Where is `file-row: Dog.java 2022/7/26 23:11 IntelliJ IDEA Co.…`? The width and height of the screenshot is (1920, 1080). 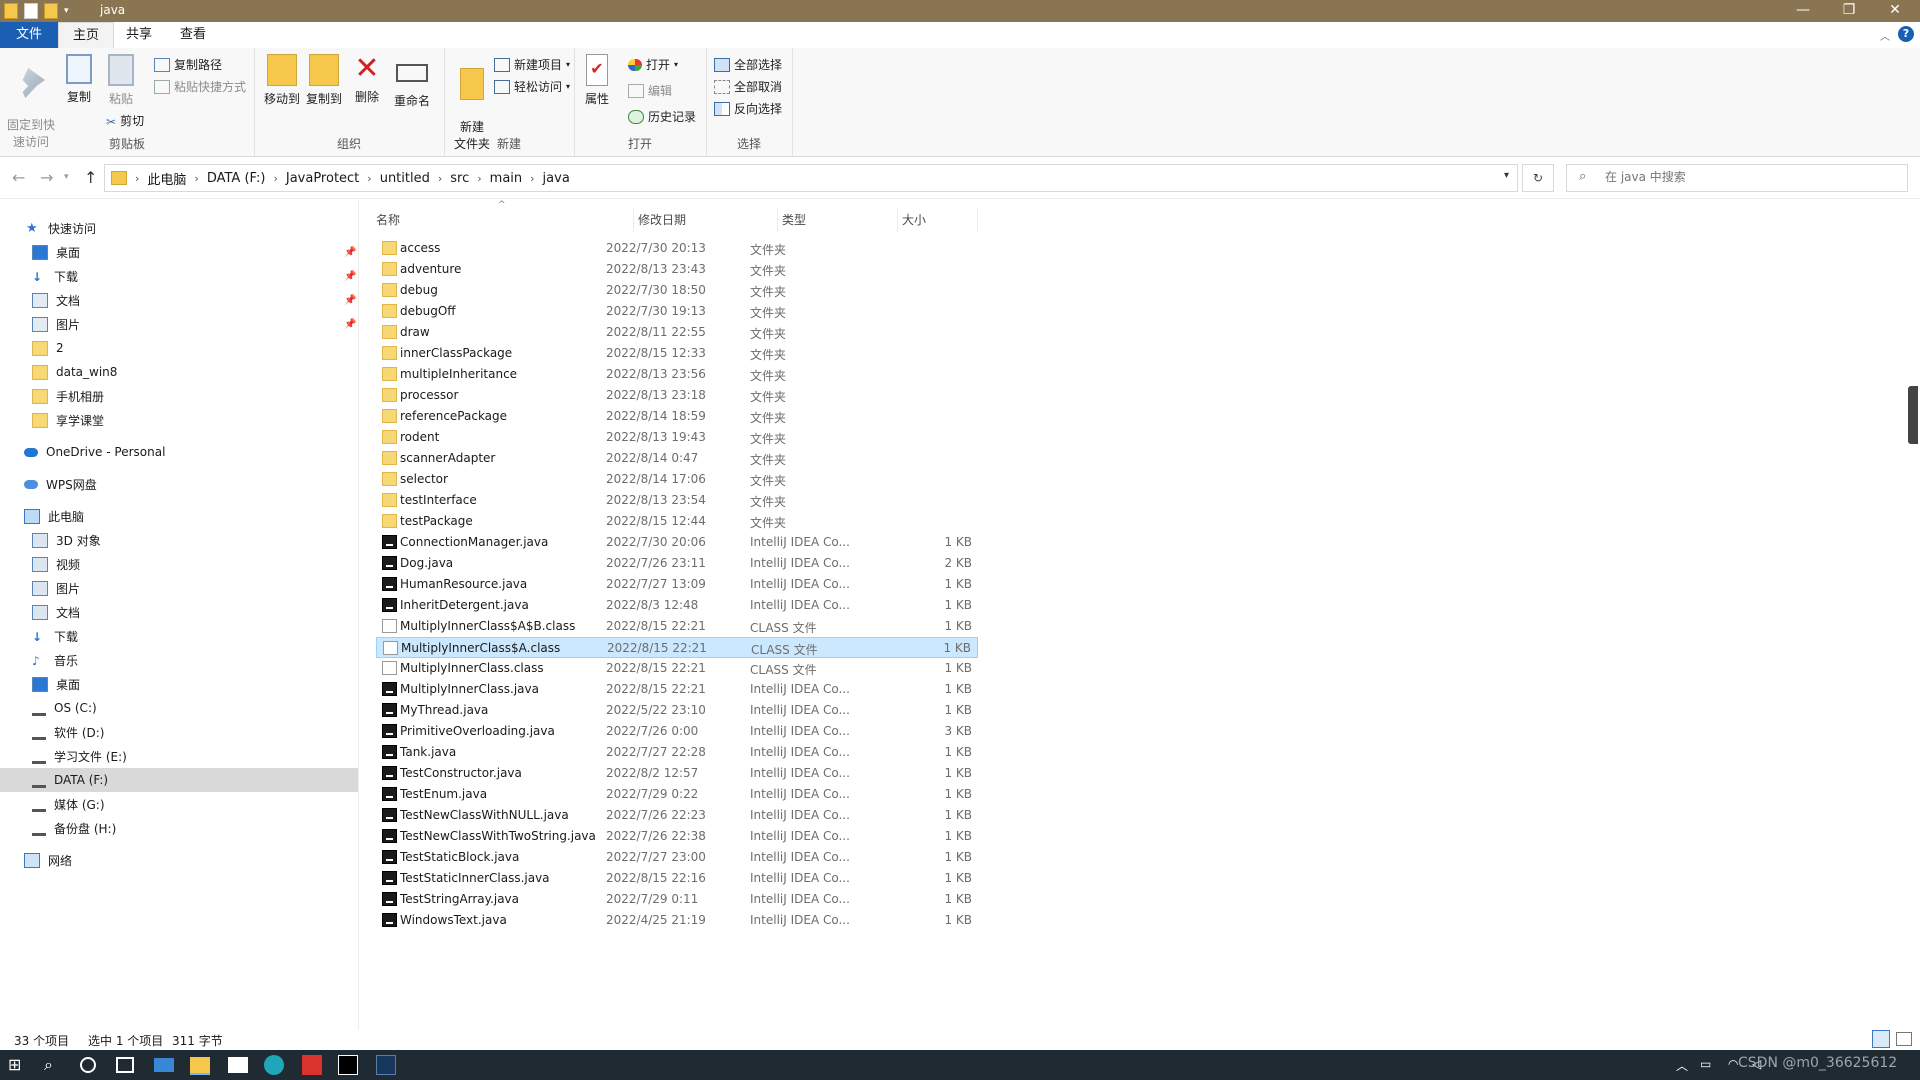
file-row: Dog.java 2022/7/26 23:11 IntelliJ IDEA Co.… is located at coordinates (677, 563).